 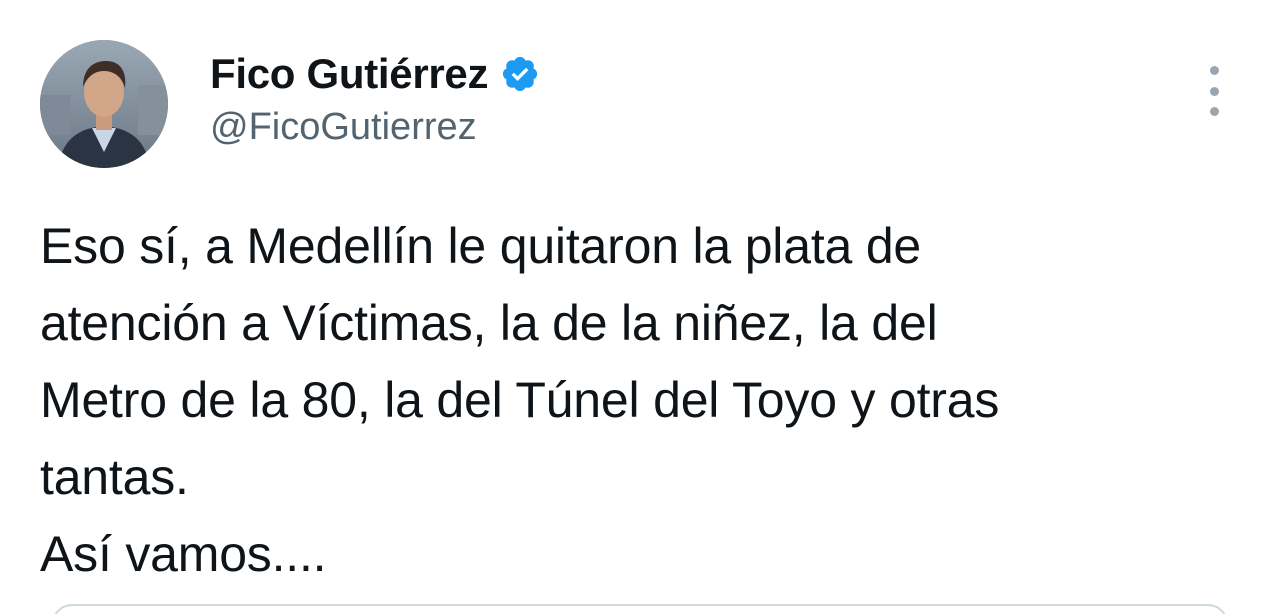 I want to click on author-name-row: Fico Gutiérrez, so click(x=375, y=74).